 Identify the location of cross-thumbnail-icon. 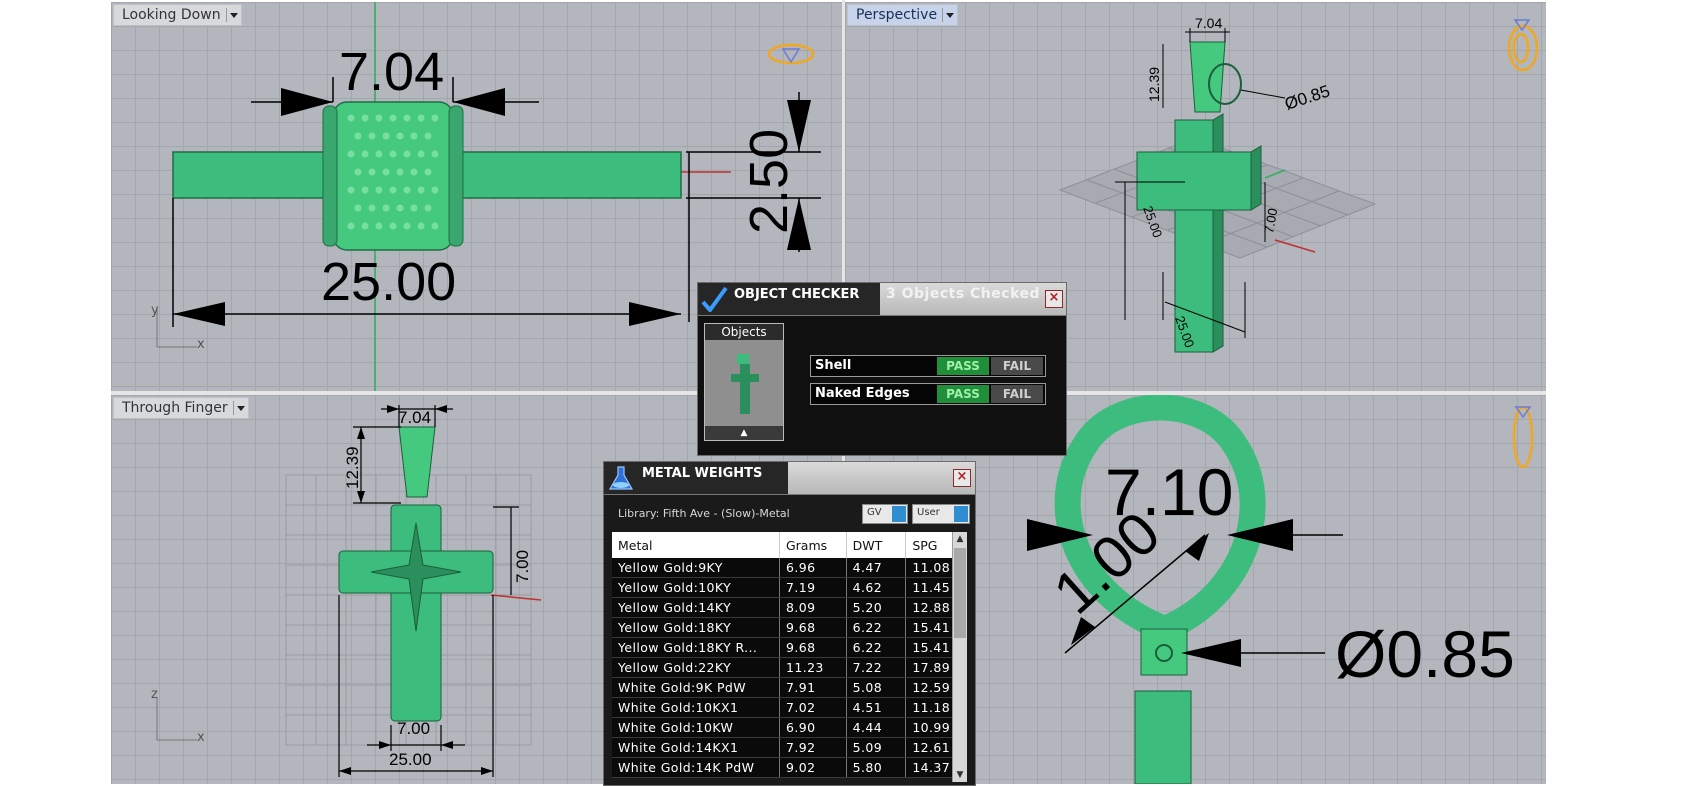
(745, 384).